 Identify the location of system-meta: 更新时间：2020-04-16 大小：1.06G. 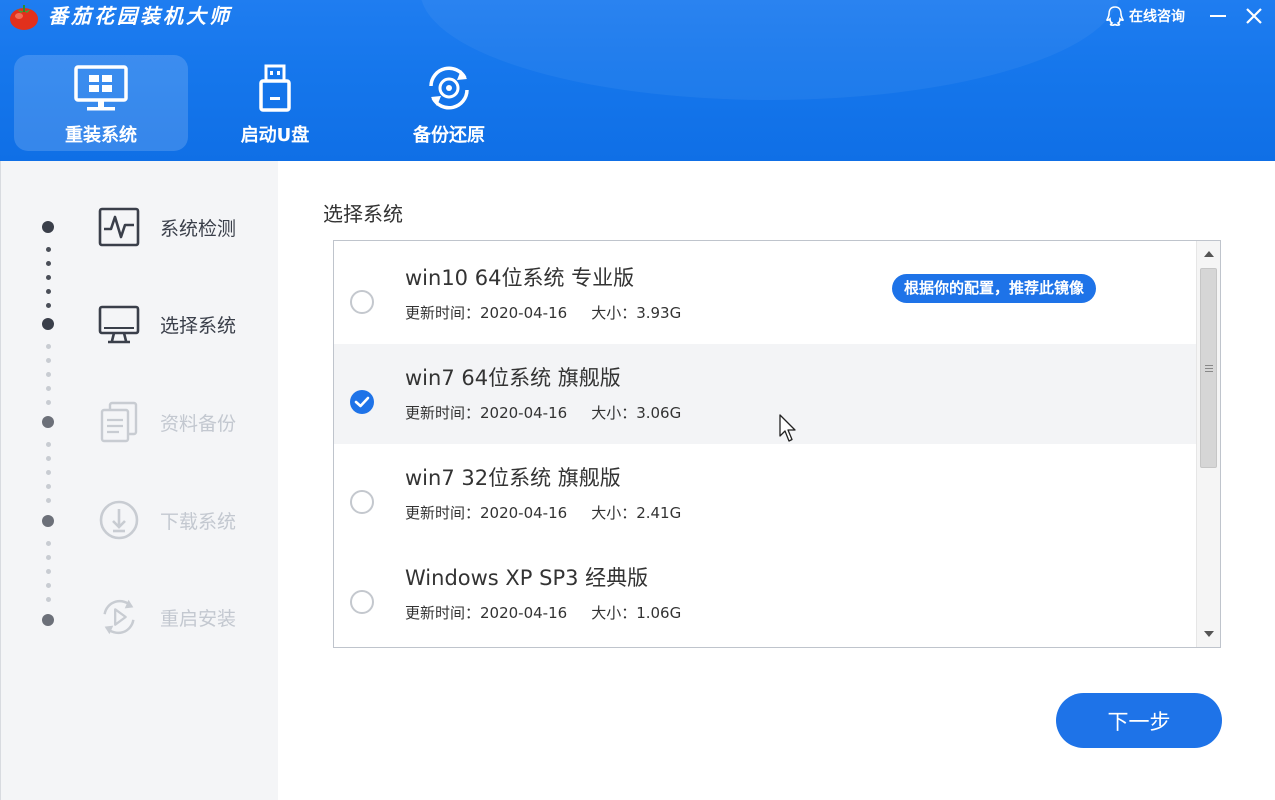
(543, 612).